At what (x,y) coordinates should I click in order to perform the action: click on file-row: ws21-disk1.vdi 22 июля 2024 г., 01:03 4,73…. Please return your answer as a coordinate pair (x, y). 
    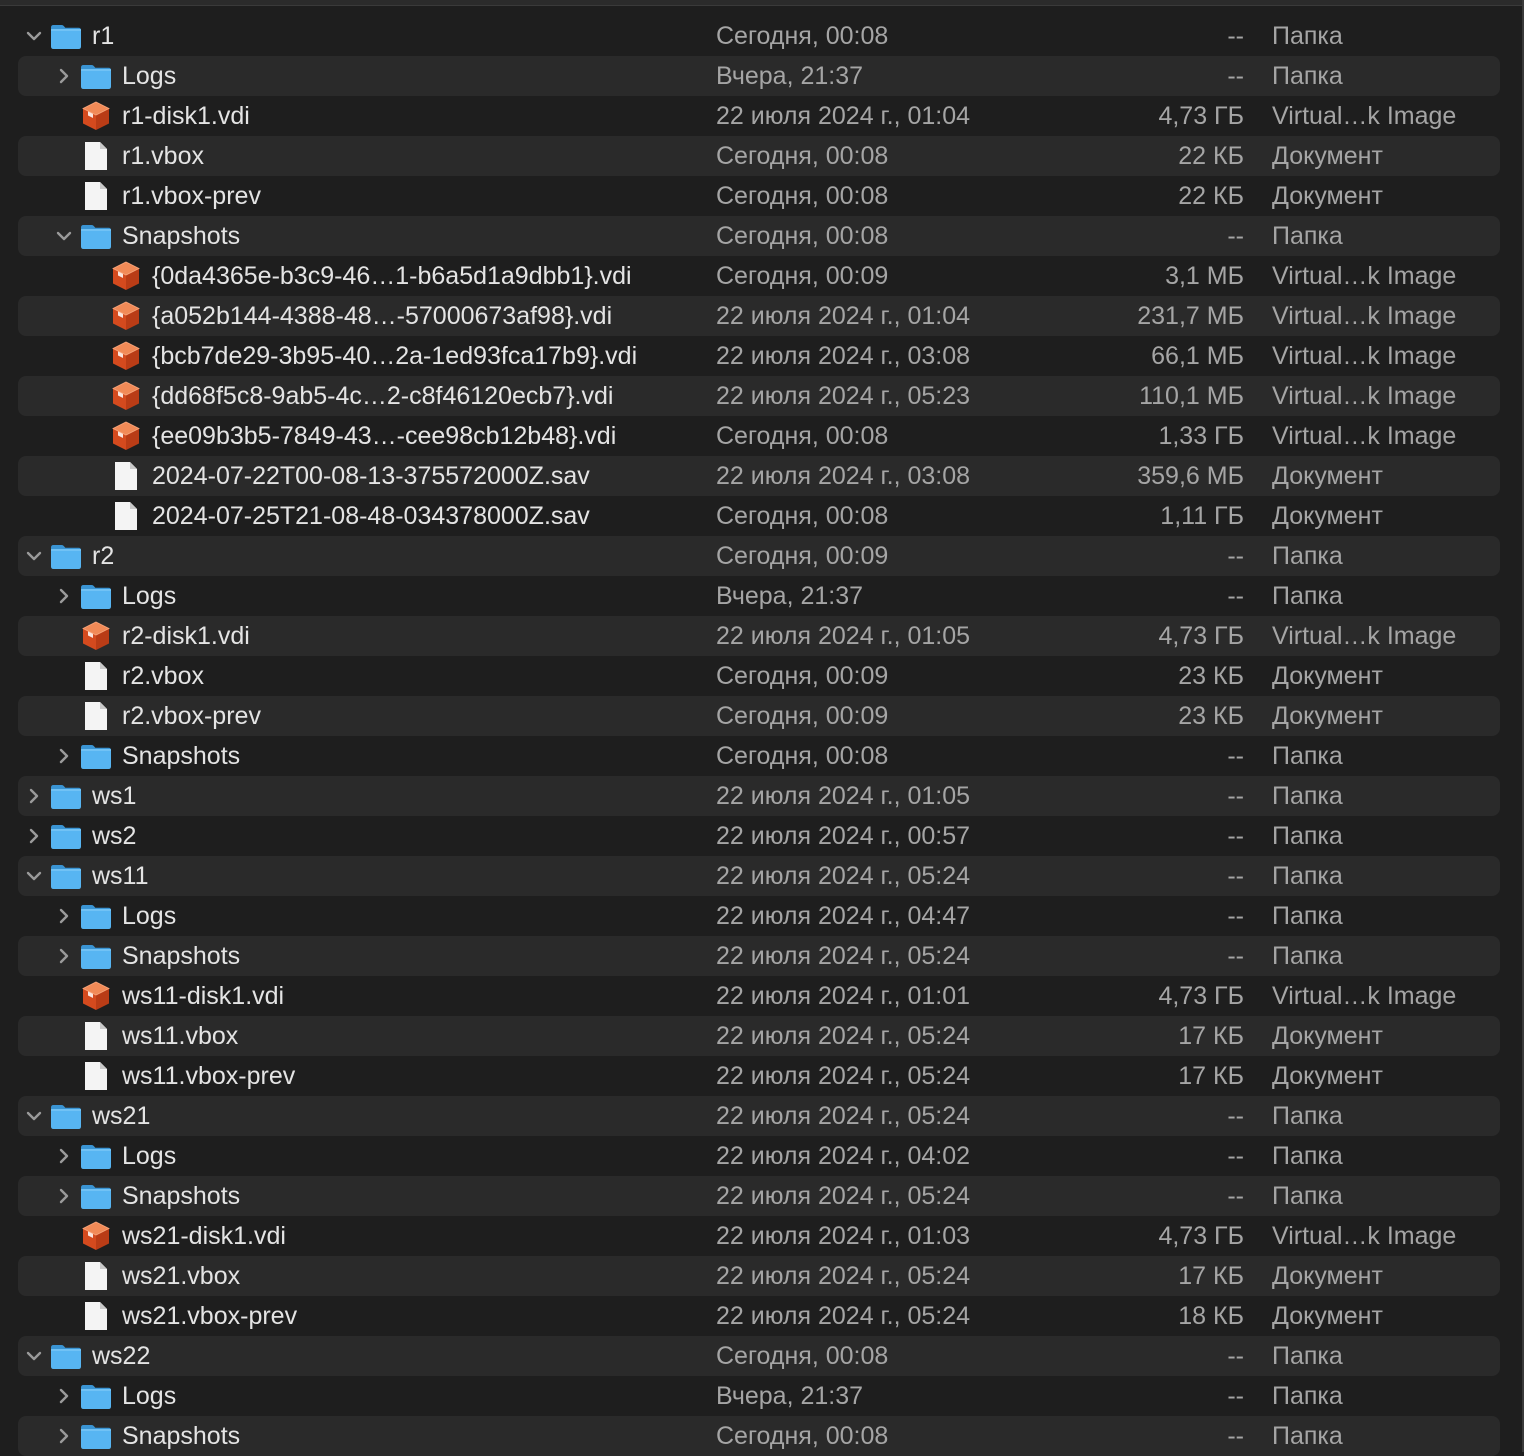
    Looking at the image, I should click on (759, 1236).